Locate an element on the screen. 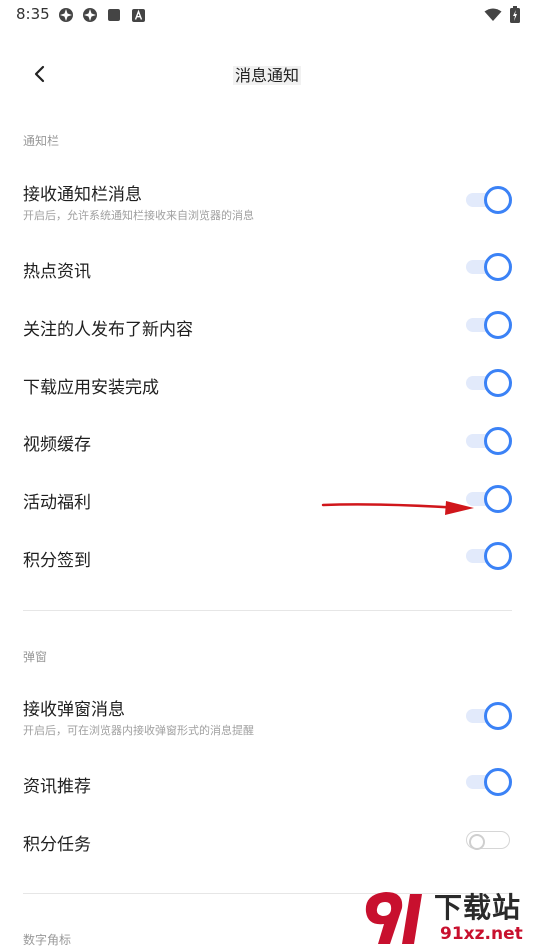  setting-subtitle: 开启后，可在浏览器内接收弹窗形式的消息提醒 is located at coordinates (138, 730).